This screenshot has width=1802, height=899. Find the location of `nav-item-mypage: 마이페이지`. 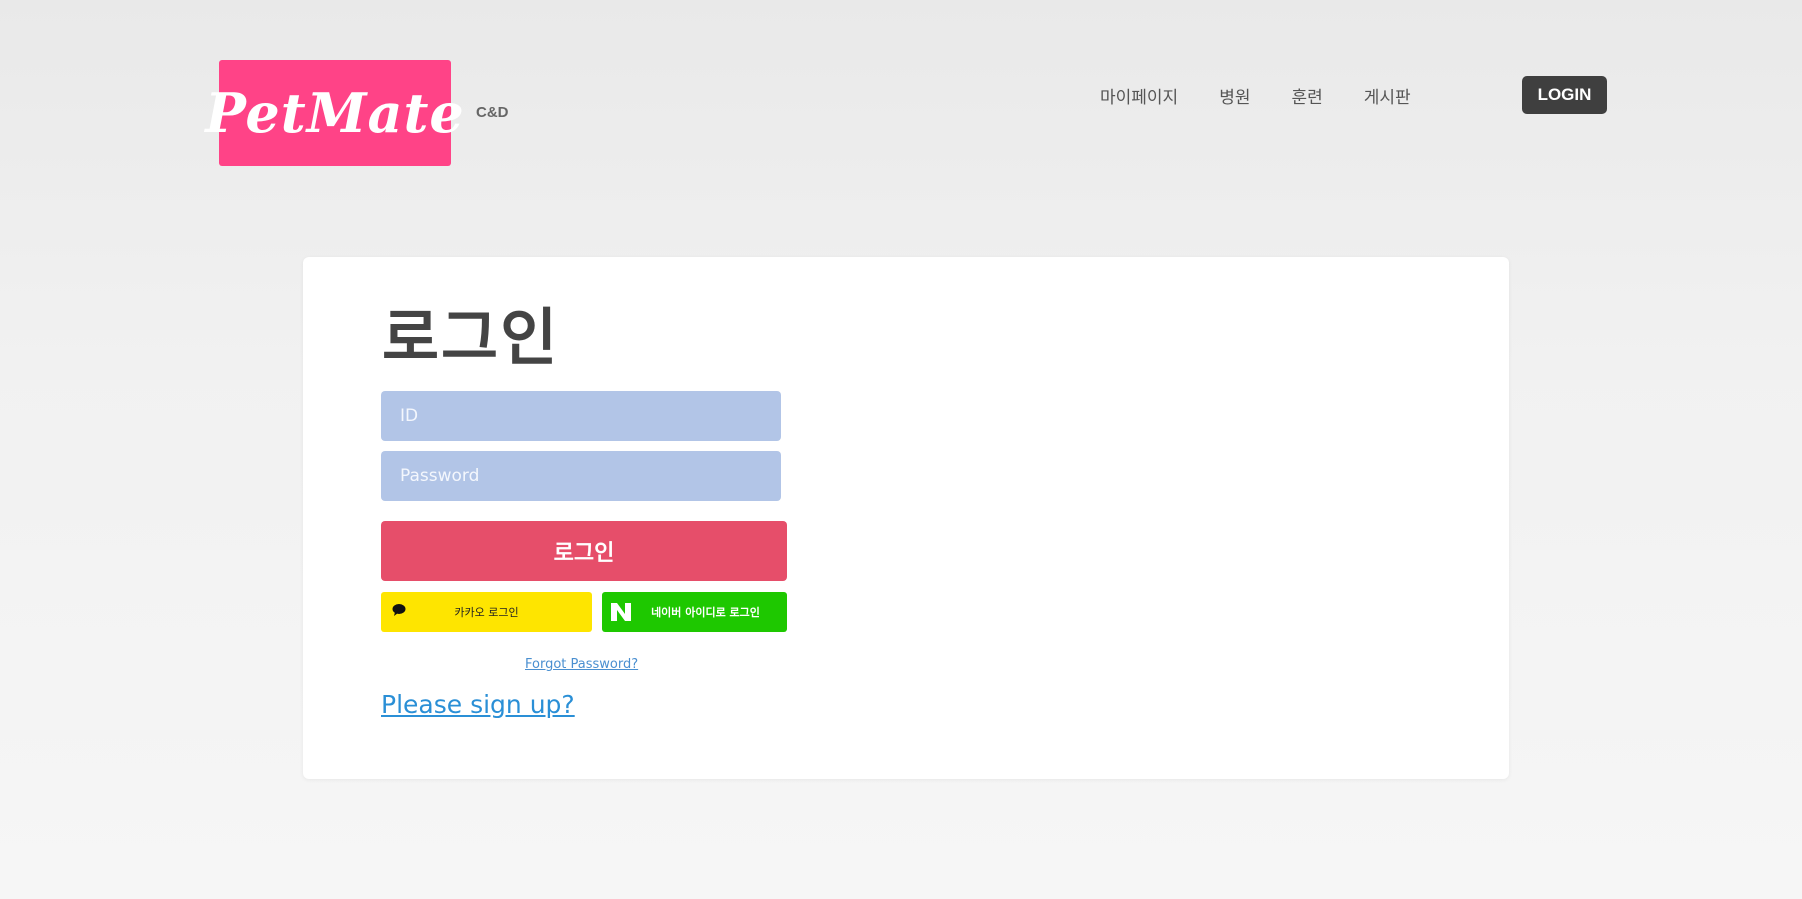

nav-item-mypage: 마이페이지 is located at coordinates (1139, 95).